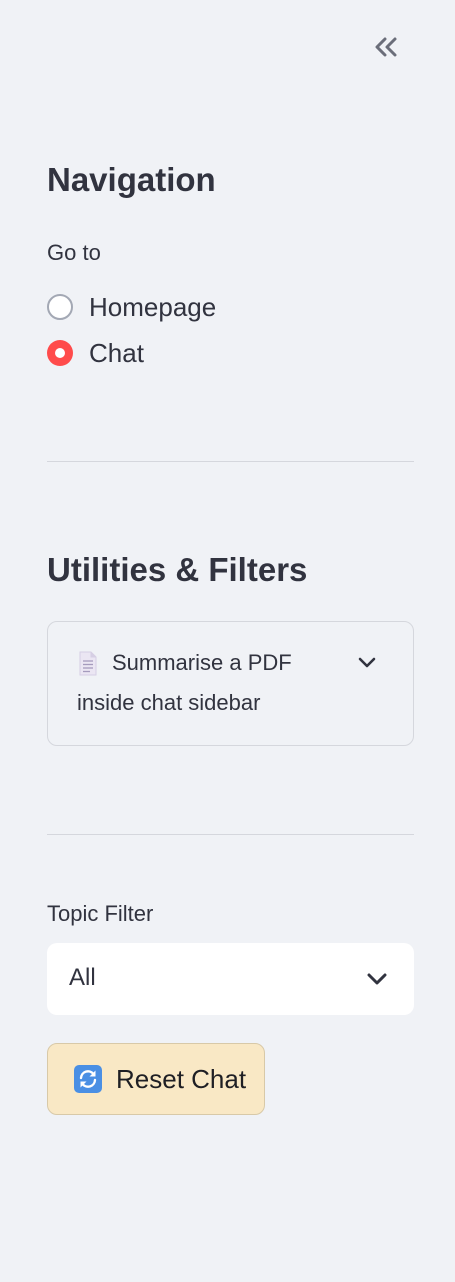 The height and width of the screenshot is (1282, 455). Describe the element at coordinates (88, 1079) in the screenshot. I see `refresh-icon` at that location.